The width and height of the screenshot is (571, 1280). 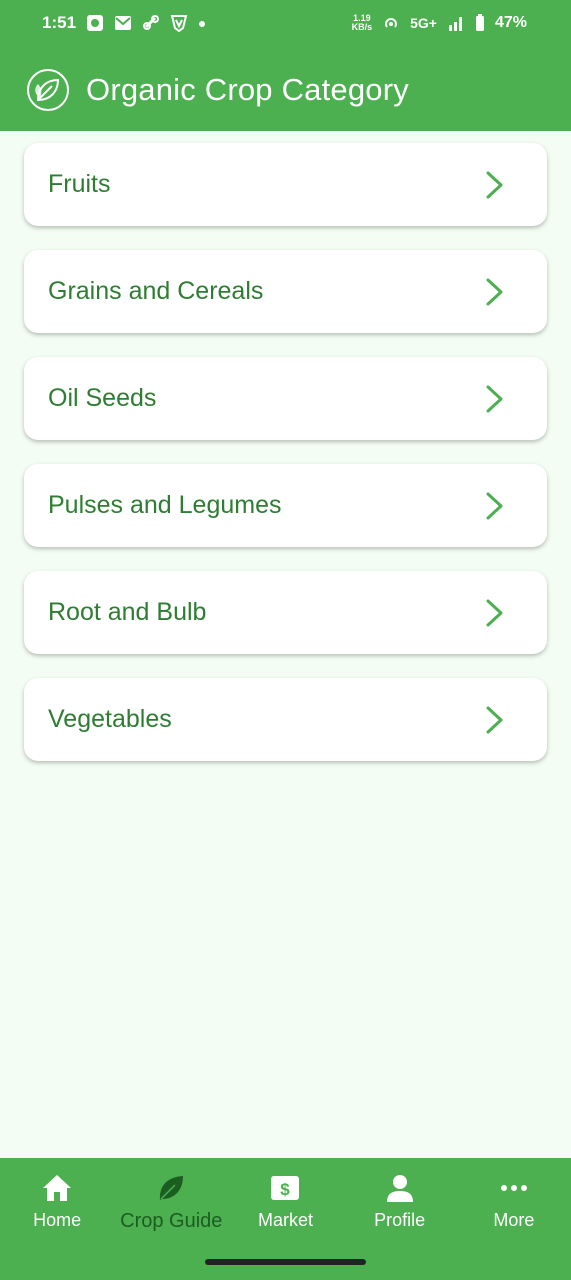 I want to click on category-card-vegetables: Vegetables, so click(x=285, y=719).